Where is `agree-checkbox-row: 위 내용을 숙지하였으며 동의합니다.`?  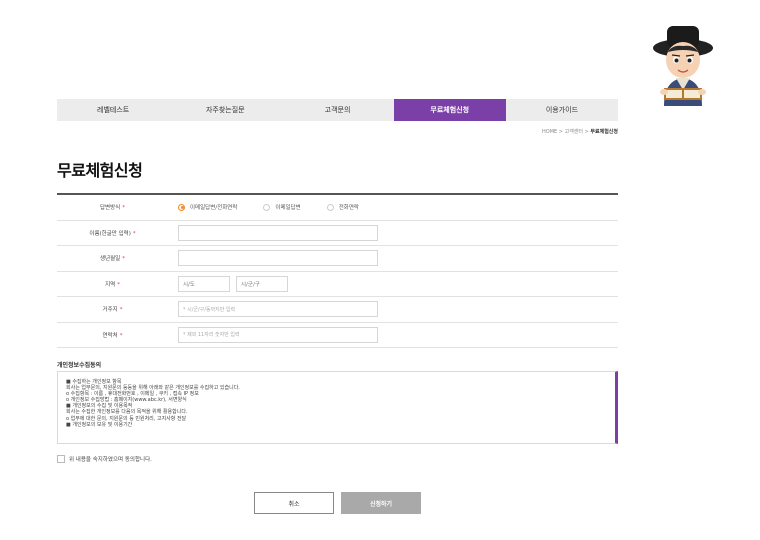 agree-checkbox-row: 위 내용을 숙지하였으며 동의합니다. is located at coordinates (104, 459).